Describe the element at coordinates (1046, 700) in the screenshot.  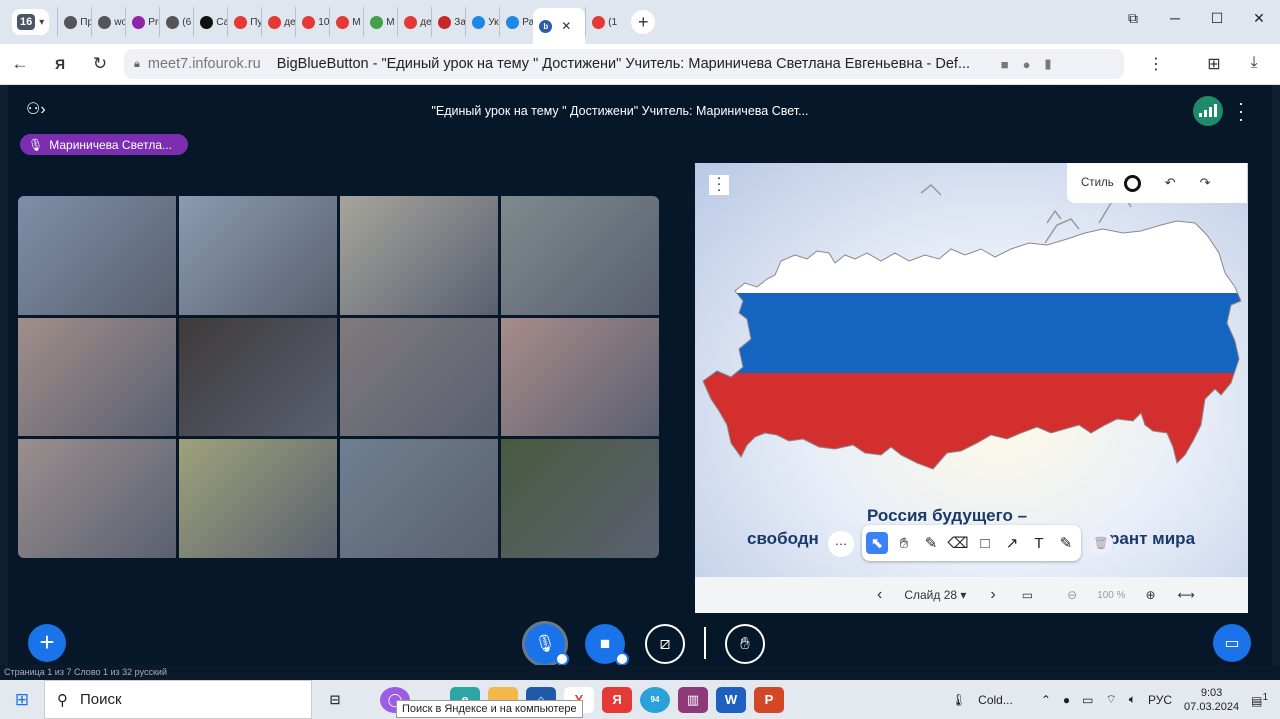
I see `chevron-up-icon: ⌃` at that location.